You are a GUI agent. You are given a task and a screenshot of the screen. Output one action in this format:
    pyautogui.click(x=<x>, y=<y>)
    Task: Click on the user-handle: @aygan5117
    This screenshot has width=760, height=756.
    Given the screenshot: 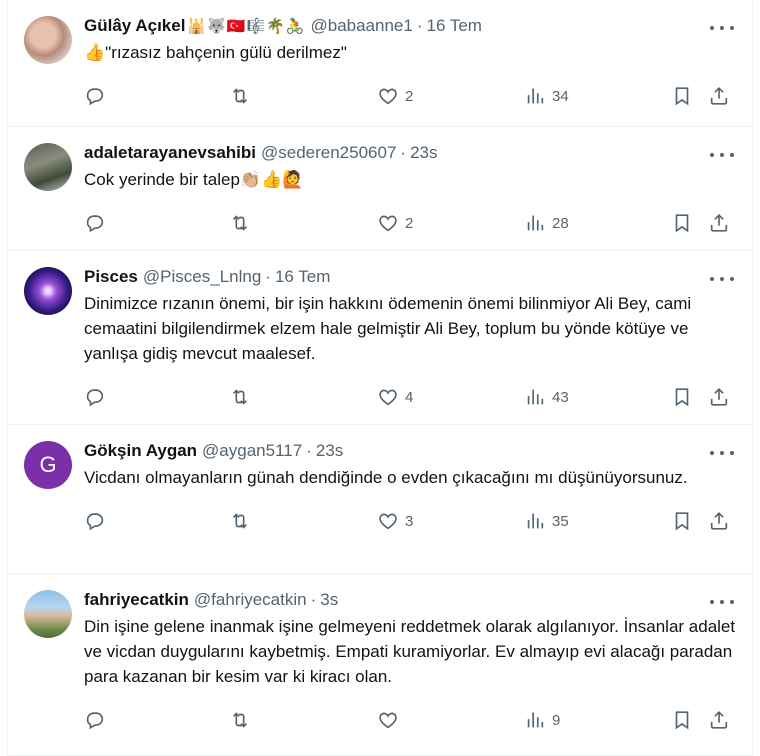 What is the action you would take?
    pyautogui.click(x=252, y=451)
    